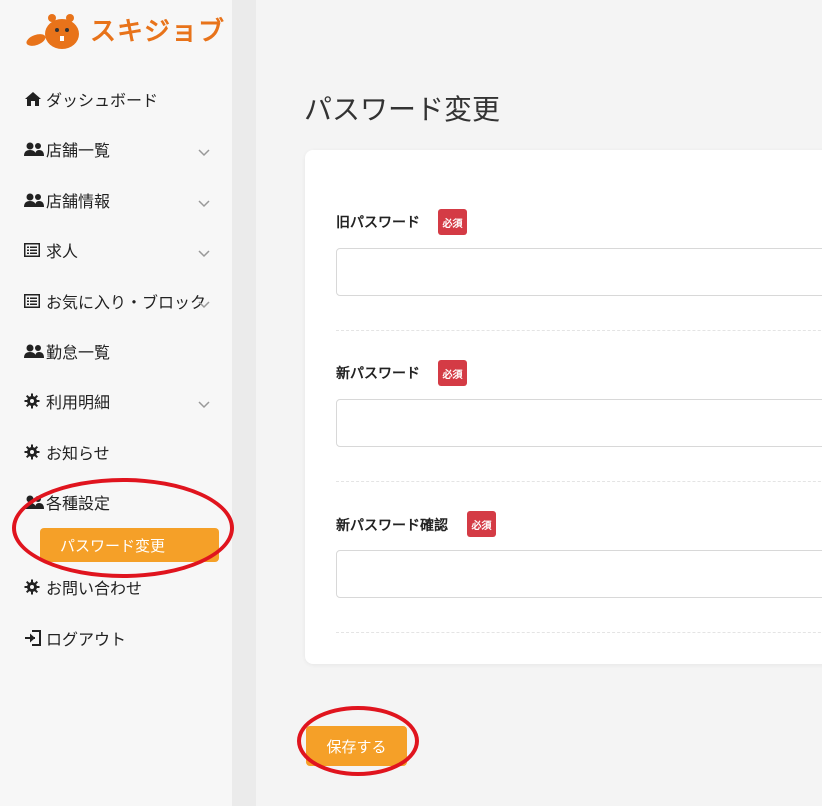 The width and height of the screenshot is (822, 806). Describe the element at coordinates (119, 351) in the screenshot. I see `sidebar-item-attendance: 勤怠一覧` at that location.